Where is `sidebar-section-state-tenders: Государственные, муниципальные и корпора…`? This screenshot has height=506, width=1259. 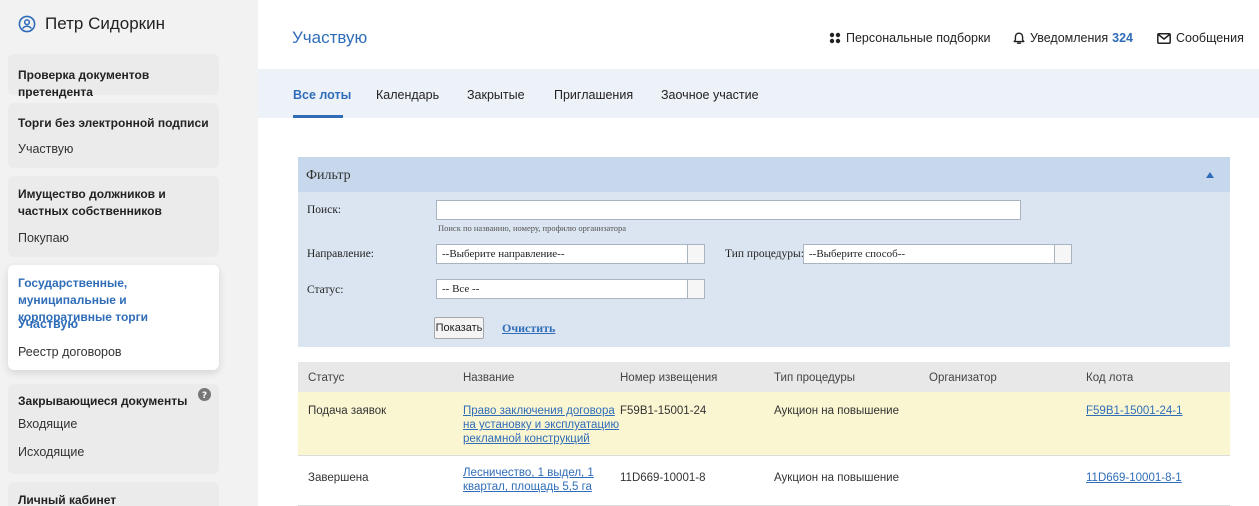 sidebar-section-state-tenders: Государственные, муниципальные и корпора… is located at coordinates (113, 317).